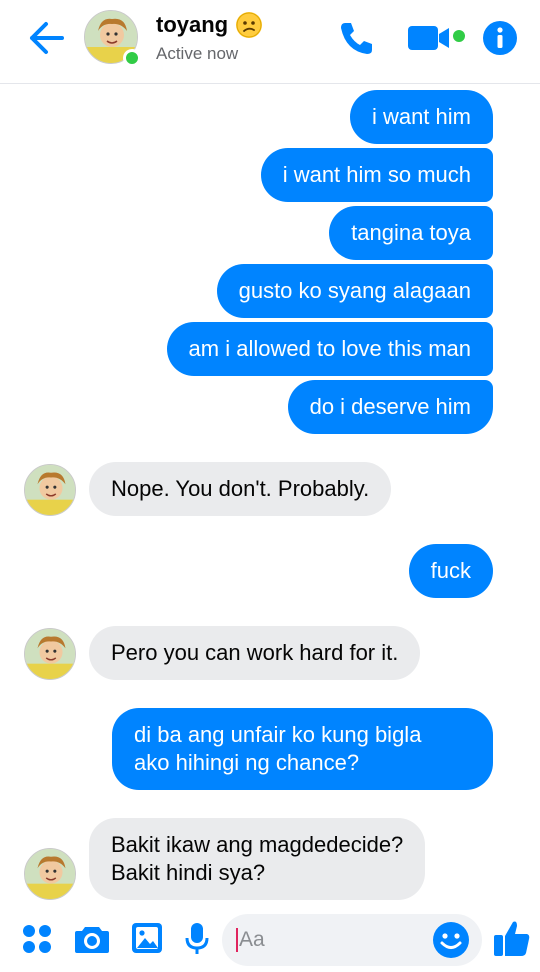 Image resolution: width=540 pixels, height=972 pixels. I want to click on like-button, so click(512, 940).